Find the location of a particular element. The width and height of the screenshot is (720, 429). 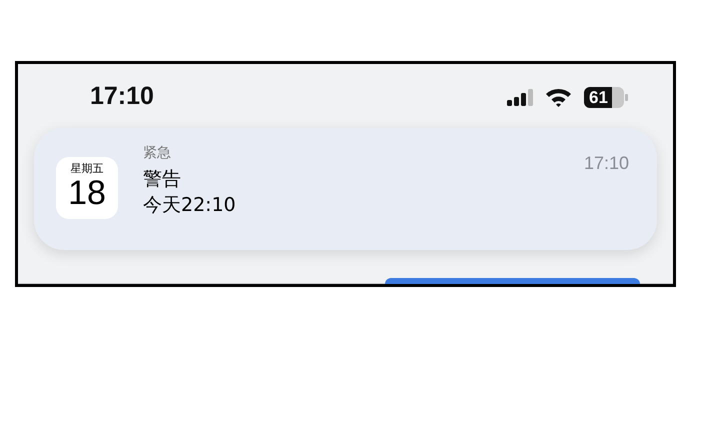

battery-icon is located at coordinates (606, 97).